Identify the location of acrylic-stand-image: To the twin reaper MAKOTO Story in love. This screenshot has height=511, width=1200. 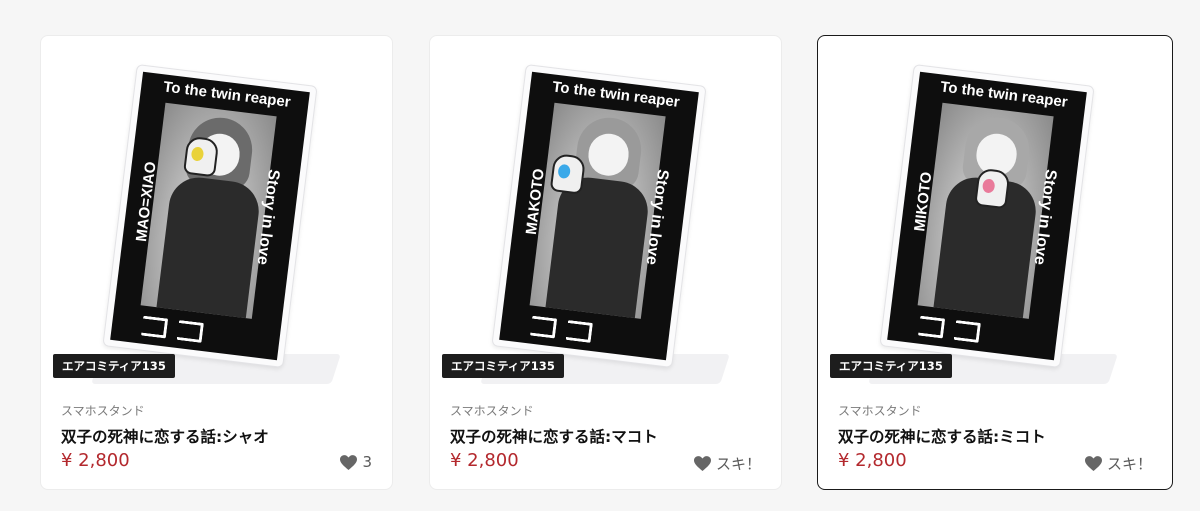
(599, 216).